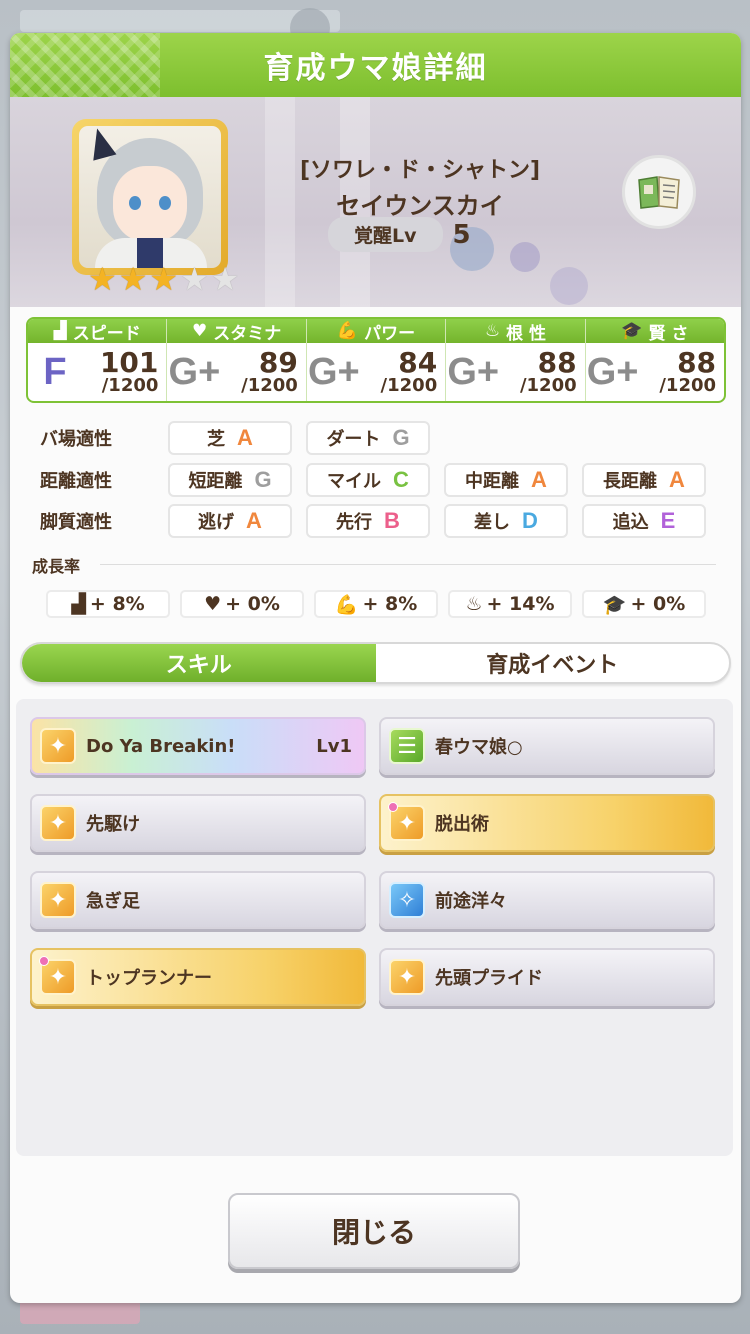 This screenshot has height=1334, width=750. What do you see at coordinates (368, 521) in the screenshot?
I see `aptitude-pace-chaser: 先行 B` at bounding box center [368, 521].